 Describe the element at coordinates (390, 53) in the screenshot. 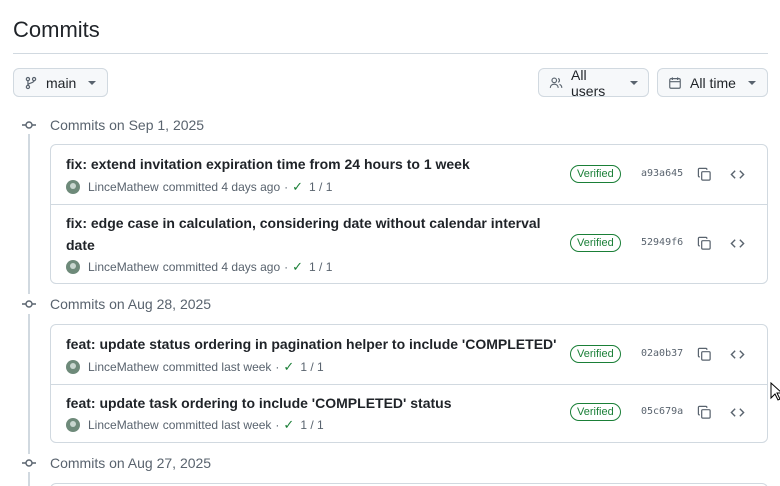

I see `title-divider` at that location.